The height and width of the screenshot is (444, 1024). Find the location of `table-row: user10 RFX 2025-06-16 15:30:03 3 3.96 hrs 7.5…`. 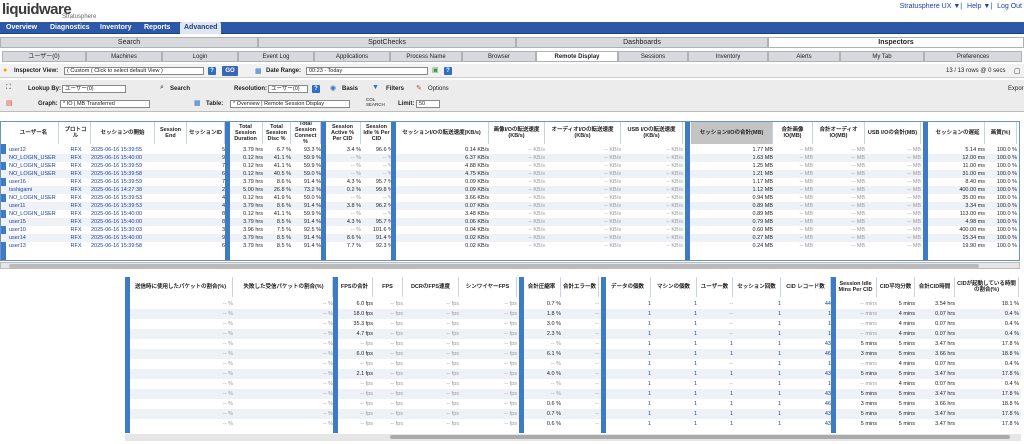

table-row: user10 RFX 2025-06-16 15:30:03 3 3.96 hrs 7.5… is located at coordinates (510, 230).